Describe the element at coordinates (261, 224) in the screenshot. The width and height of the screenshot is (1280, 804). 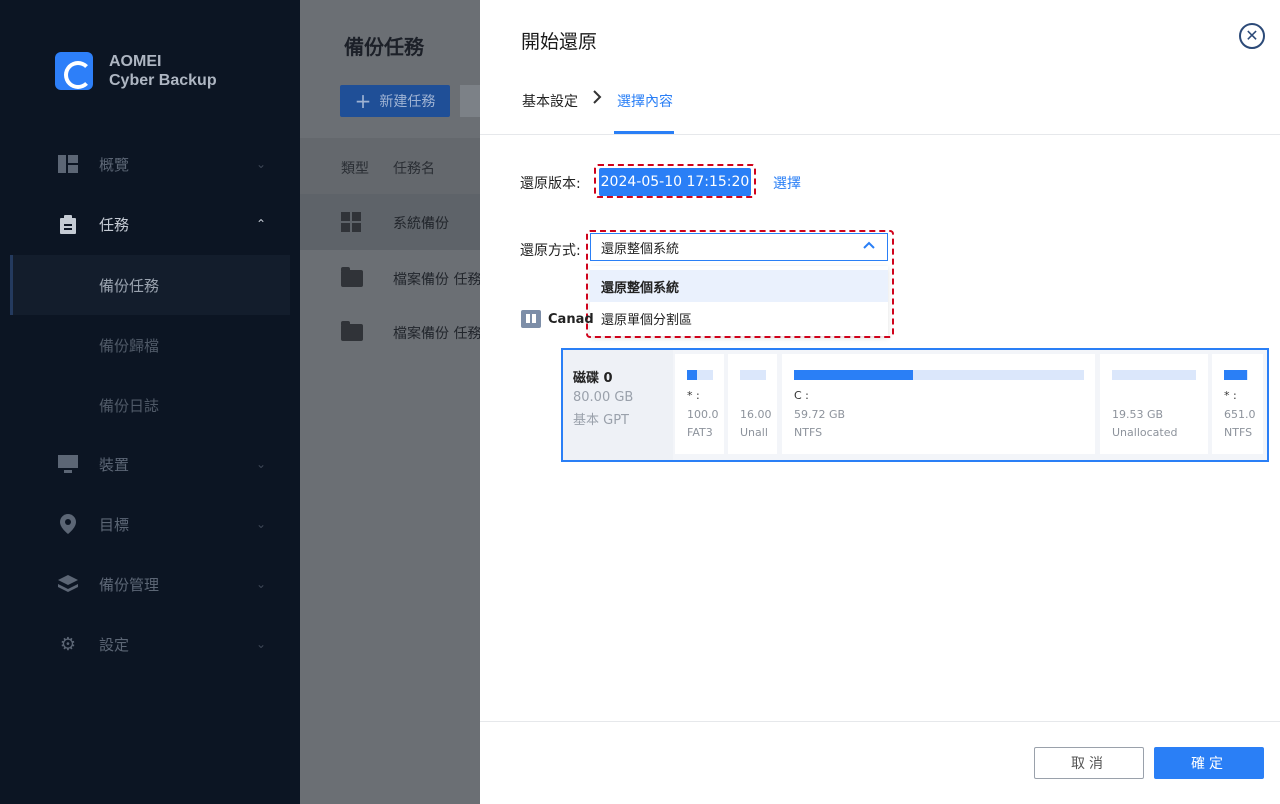
I see `chevron-up-icon: ⌃` at that location.